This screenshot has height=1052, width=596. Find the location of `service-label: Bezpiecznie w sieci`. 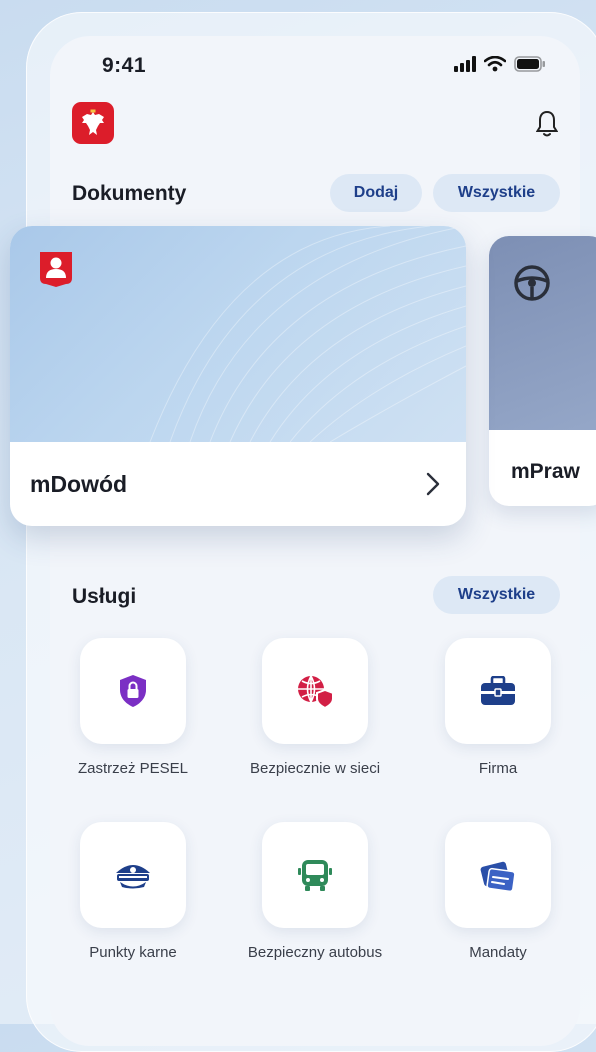

service-label: Bezpiecznie w sieci is located at coordinates (315, 768).